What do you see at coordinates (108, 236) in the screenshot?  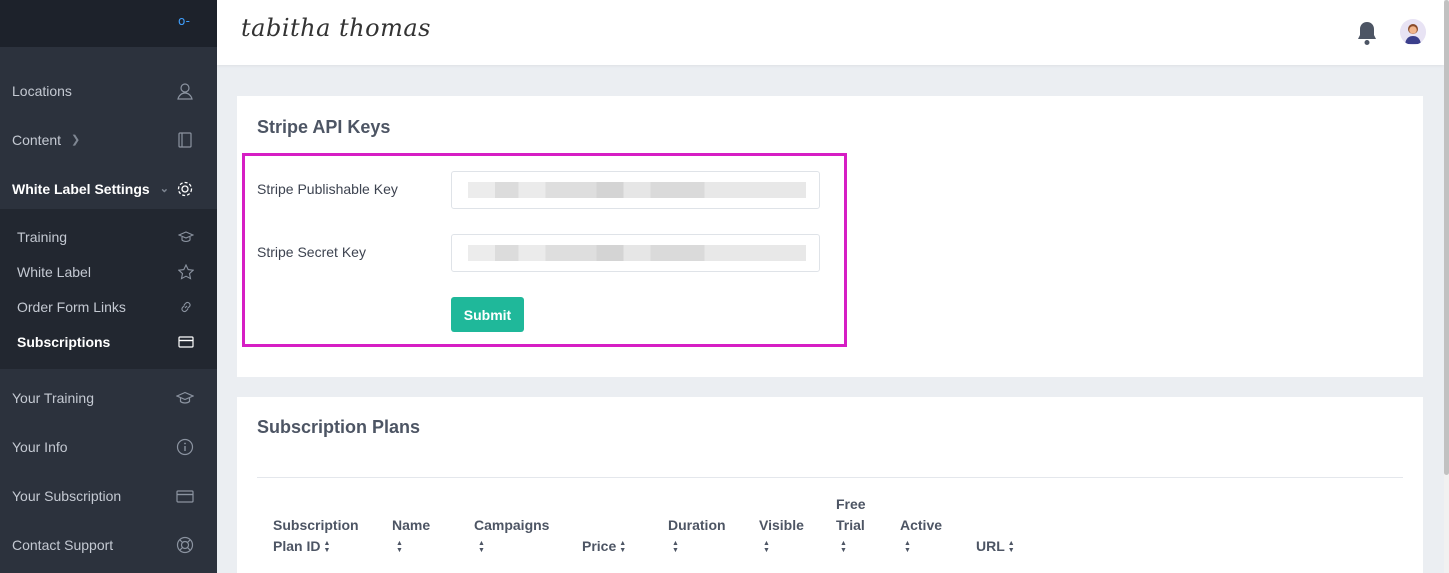 I see `sidebar-subitem-training: Training` at bounding box center [108, 236].